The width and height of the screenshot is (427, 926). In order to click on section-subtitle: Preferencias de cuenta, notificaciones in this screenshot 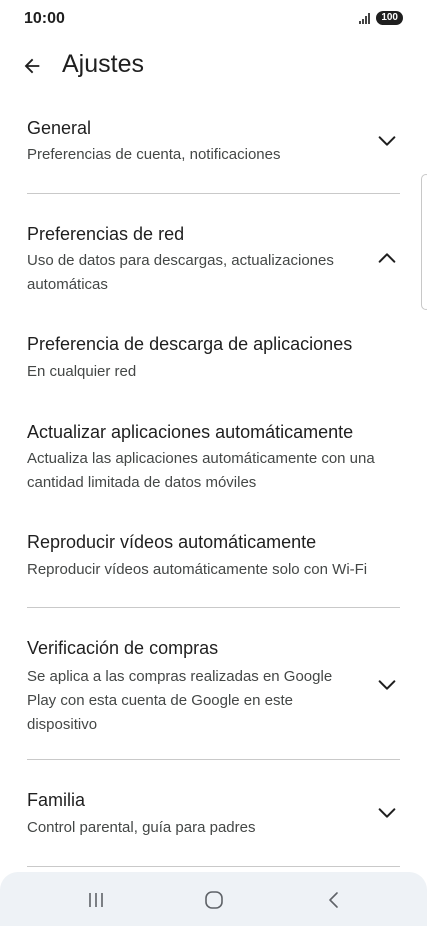, I will do `click(154, 154)`.